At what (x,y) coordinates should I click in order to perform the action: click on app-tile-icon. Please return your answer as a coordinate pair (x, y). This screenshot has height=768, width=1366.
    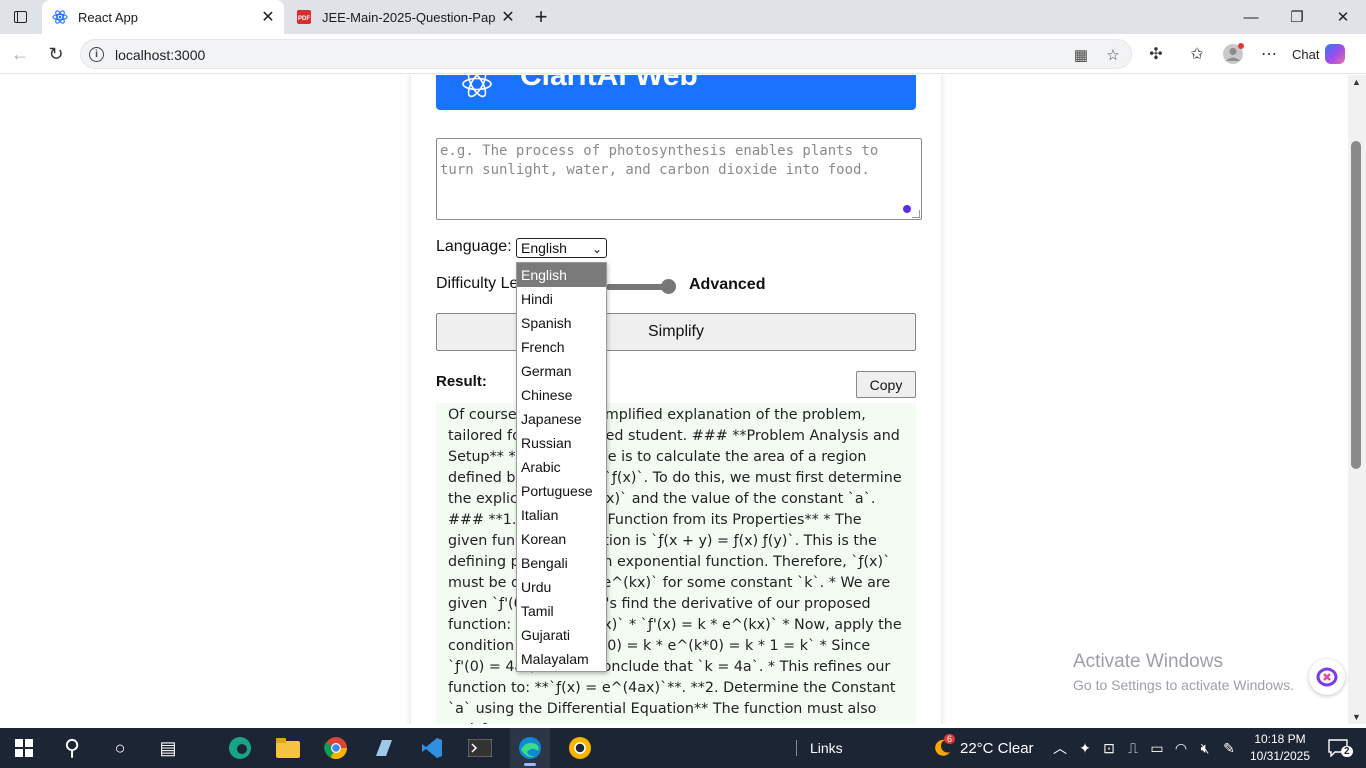
    Looking at the image, I should click on (384, 748).